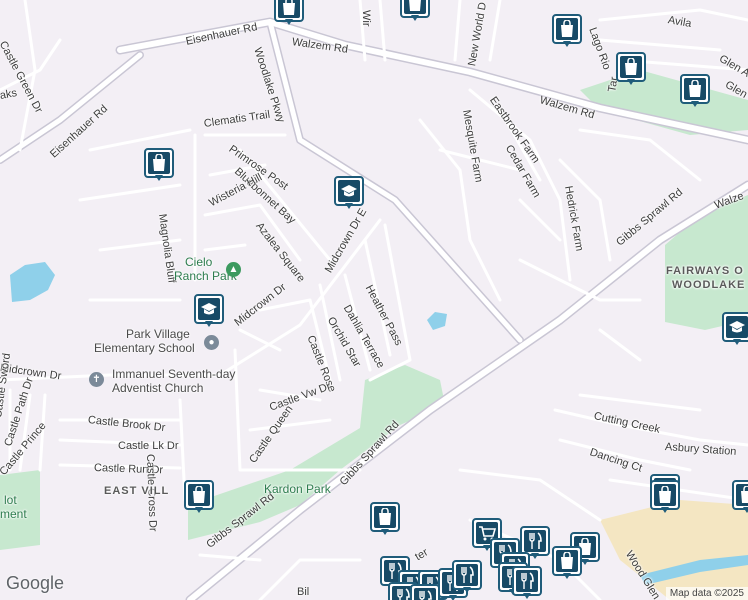 The height and width of the screenshot is (600, 748). What do you see at coordinates (297, 489) in the screenshot?
I see `place-kardon-park: Kardon Park` at bounding box center [297, 489].